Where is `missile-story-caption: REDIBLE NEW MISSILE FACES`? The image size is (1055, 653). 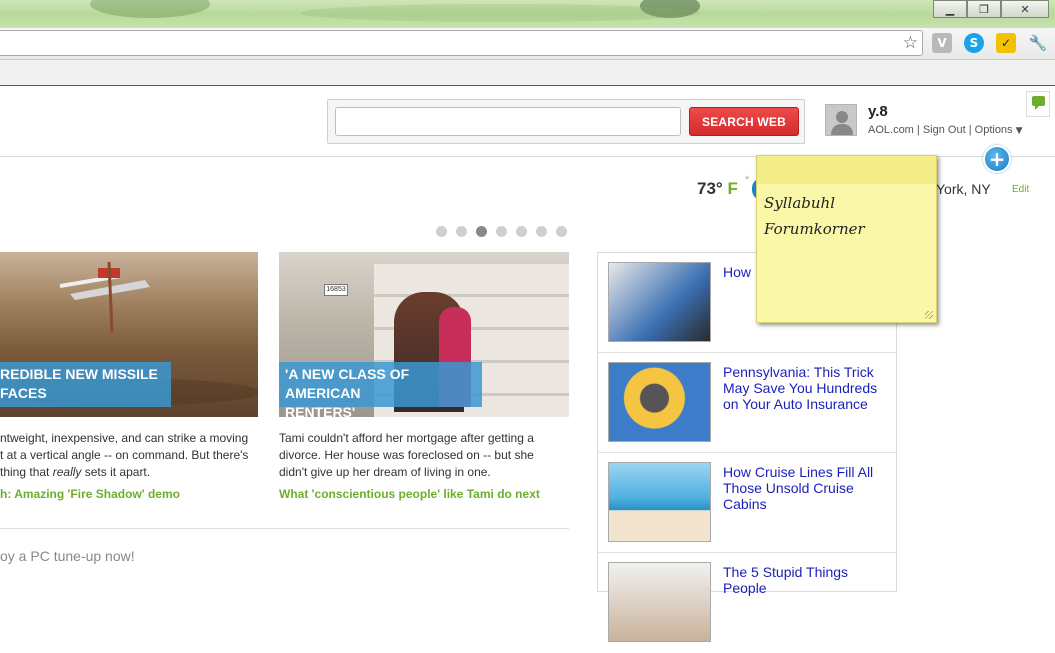 missile-story-caption: REDIBLE NEW MISSILE FACES is located at coordinates (85, 384).